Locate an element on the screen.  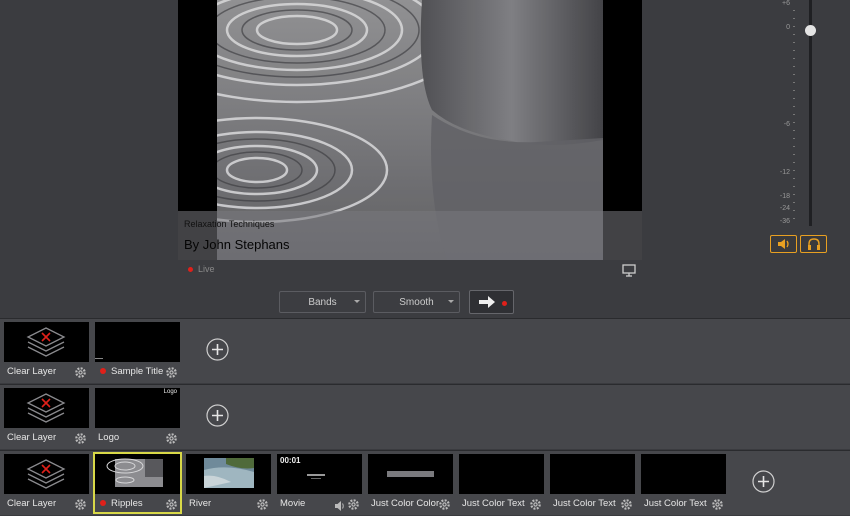
lower-third-subtitle: Relaxation Techniques is located at coordinates (229, 224).